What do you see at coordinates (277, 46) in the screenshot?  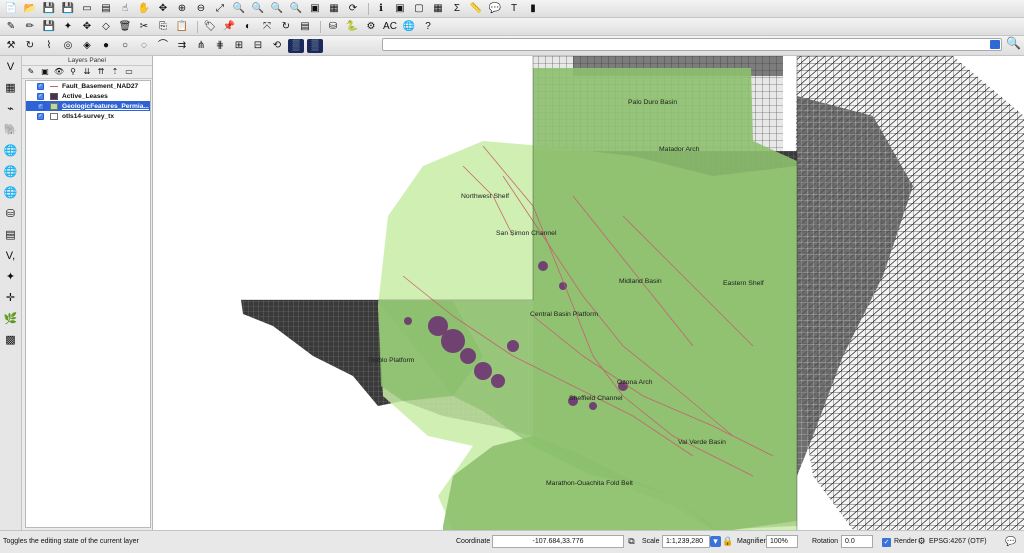 I see `rotate-symbol-icon: ⟲` at bounding box center [277, 46].